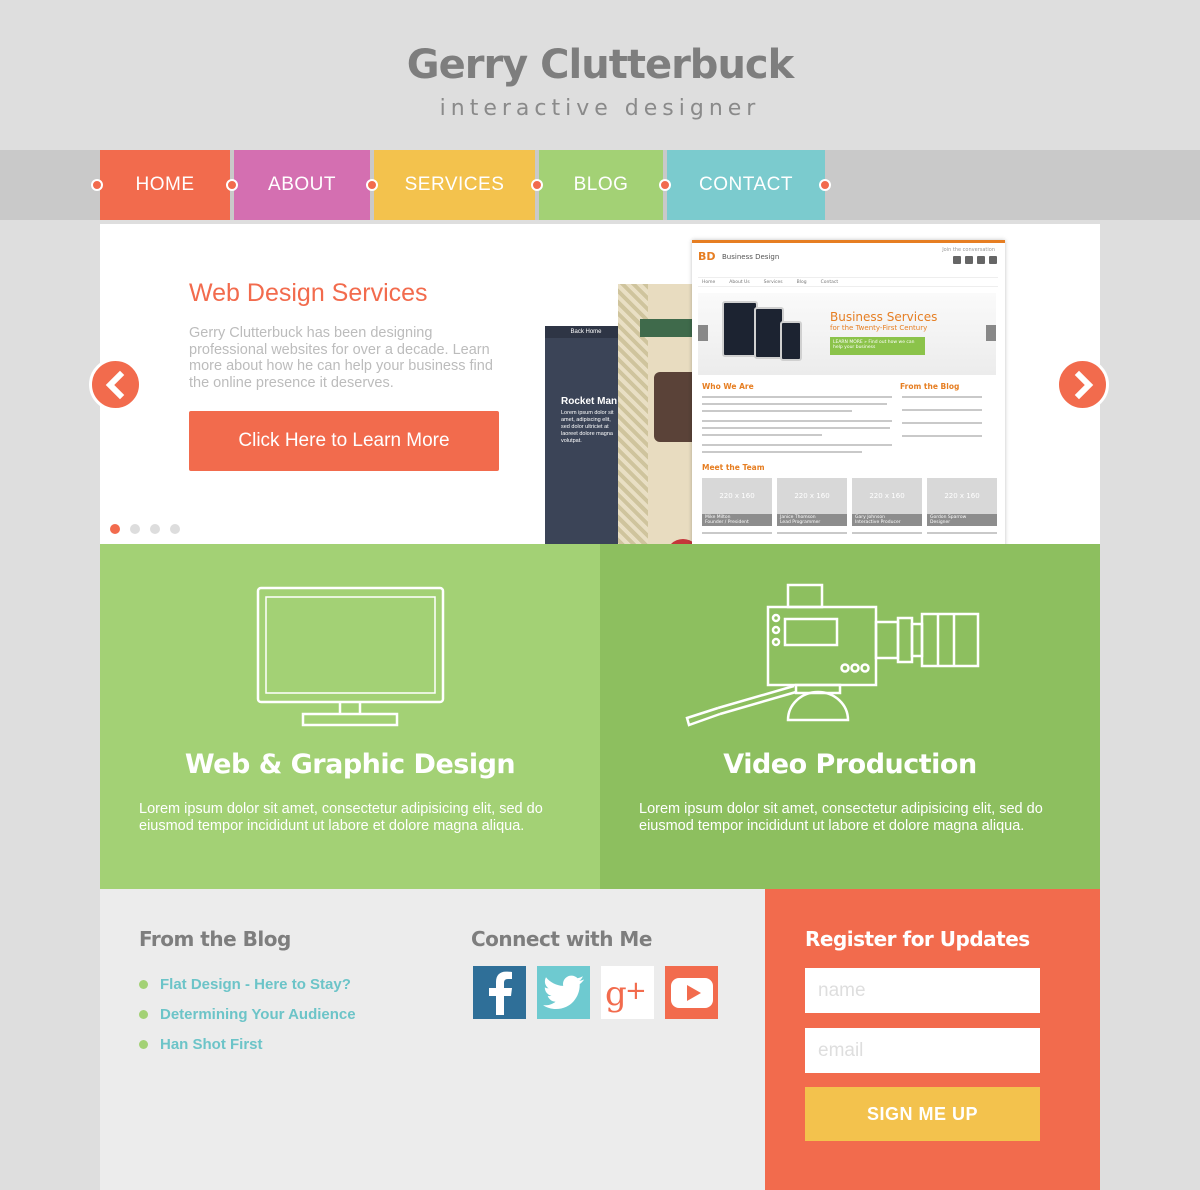  Describe the element at coordinates (658, 414) in the screenshot. I see `mockup-retro` at that location.